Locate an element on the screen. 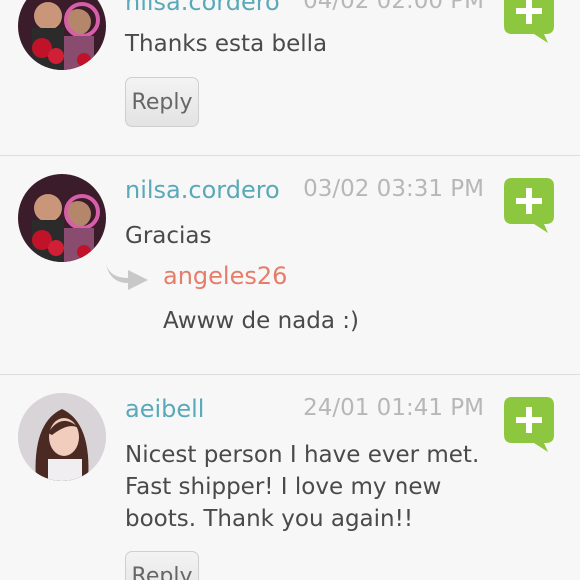 The width and height of the screenshot is (580, 580). reply-arrow-icon is located at coordinates (127, 277).